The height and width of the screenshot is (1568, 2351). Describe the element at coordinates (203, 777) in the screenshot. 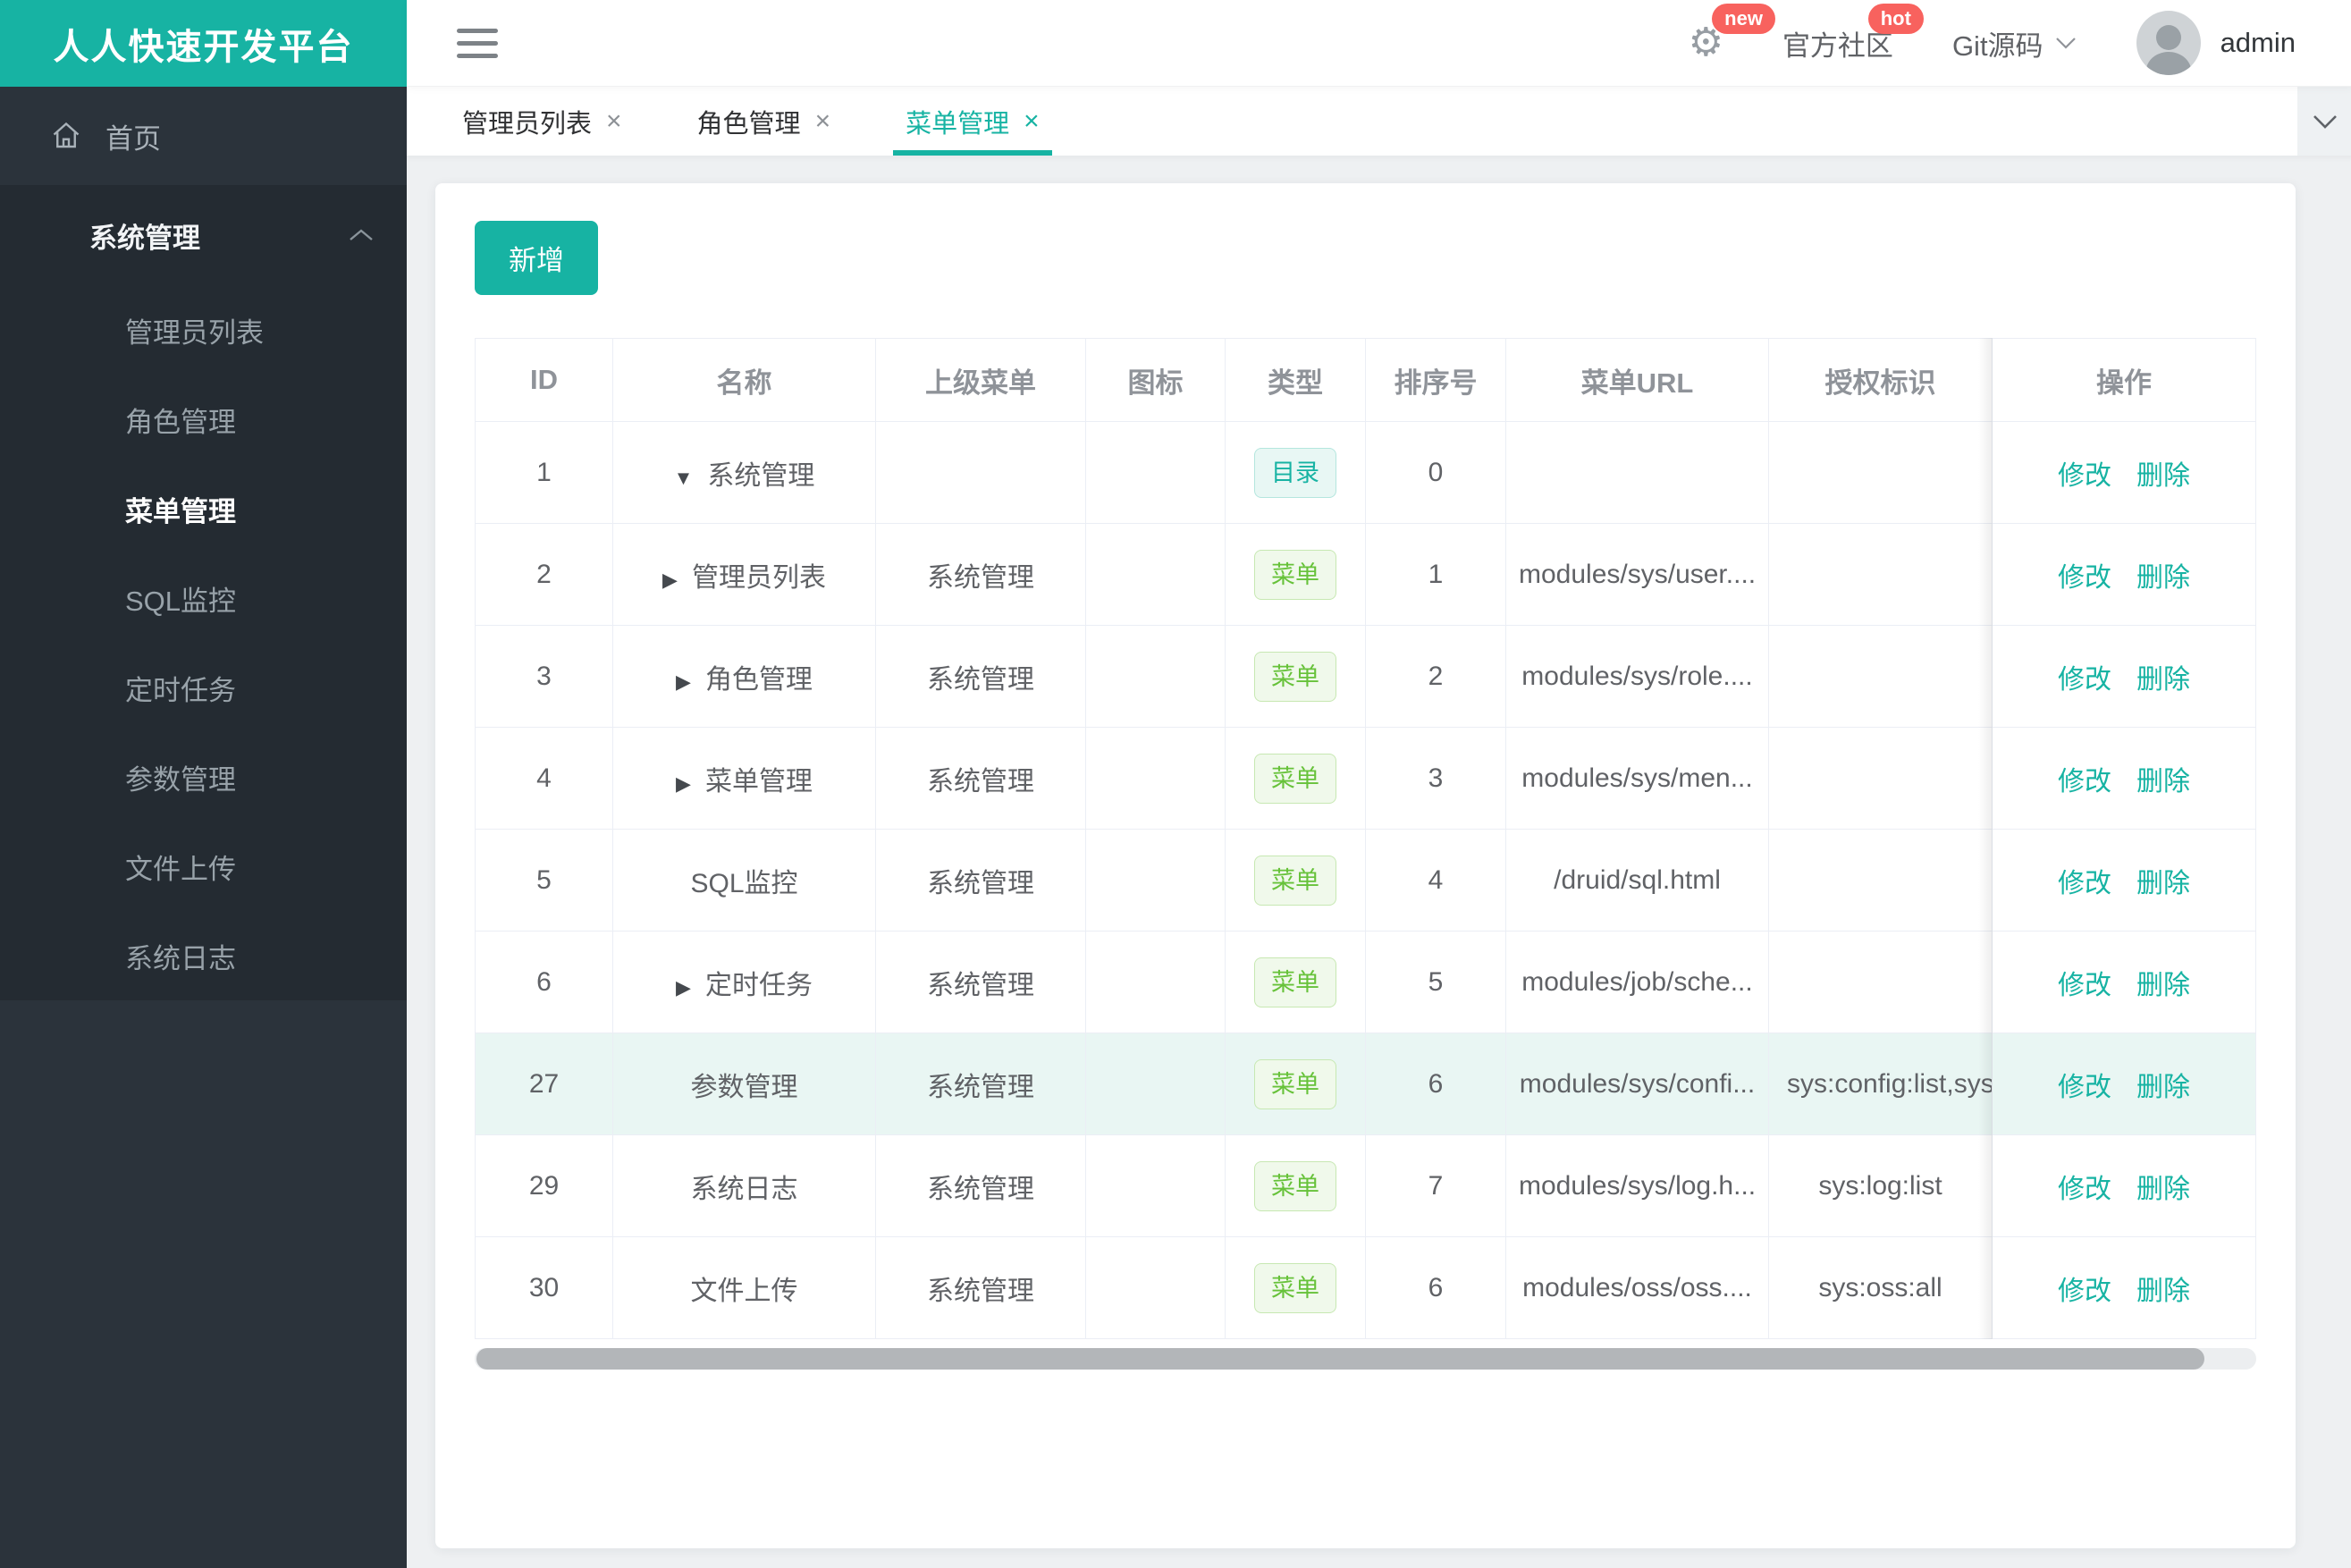

I see `sidebar-item-param-management: 参数管理` at that location.